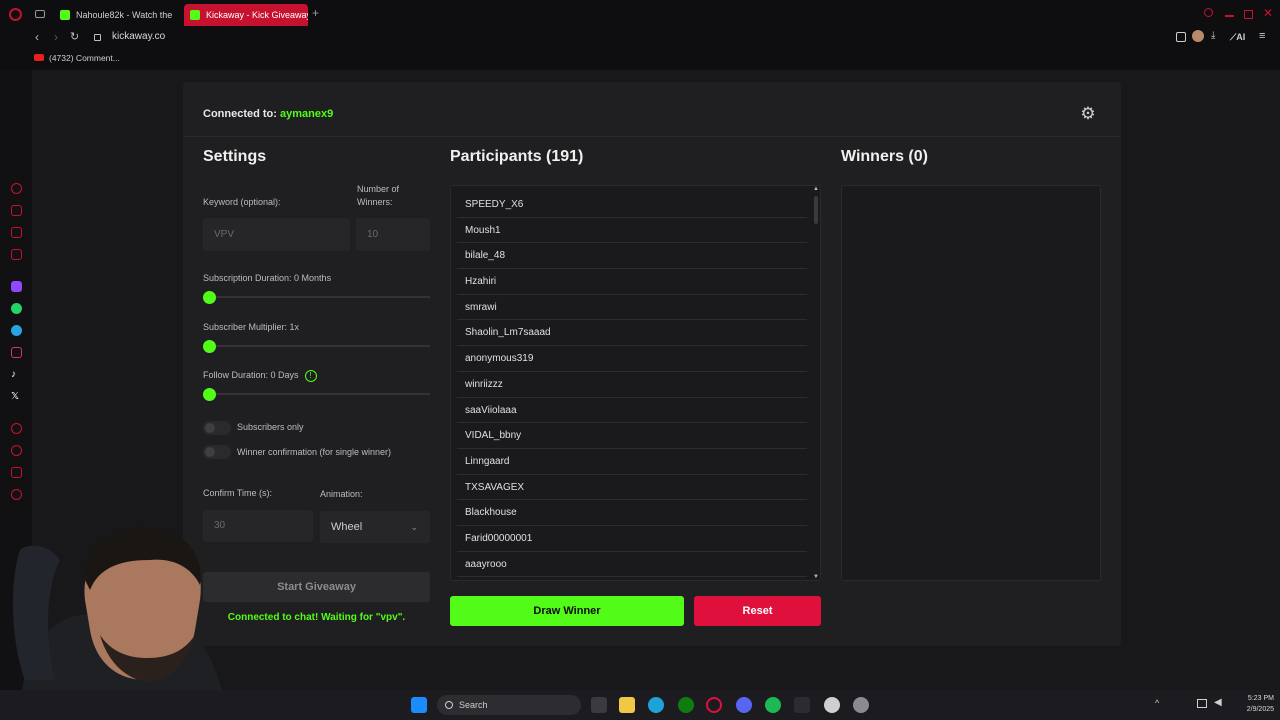 The height and width of the screenshot is (720, 1280). What do you see at coordinates (816, 189) in the screenshot?
I see `scroll-up-icon: ▲` at bounding box center [816, 189].